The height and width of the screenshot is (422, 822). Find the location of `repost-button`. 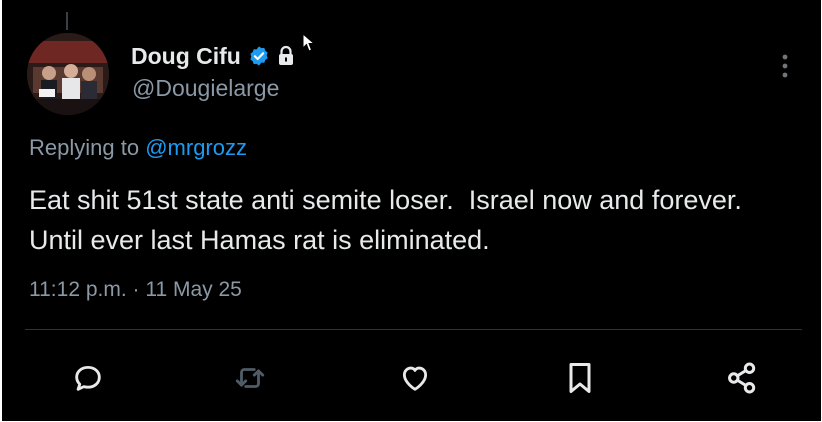

repost-button is located at coordinates (250, 378).